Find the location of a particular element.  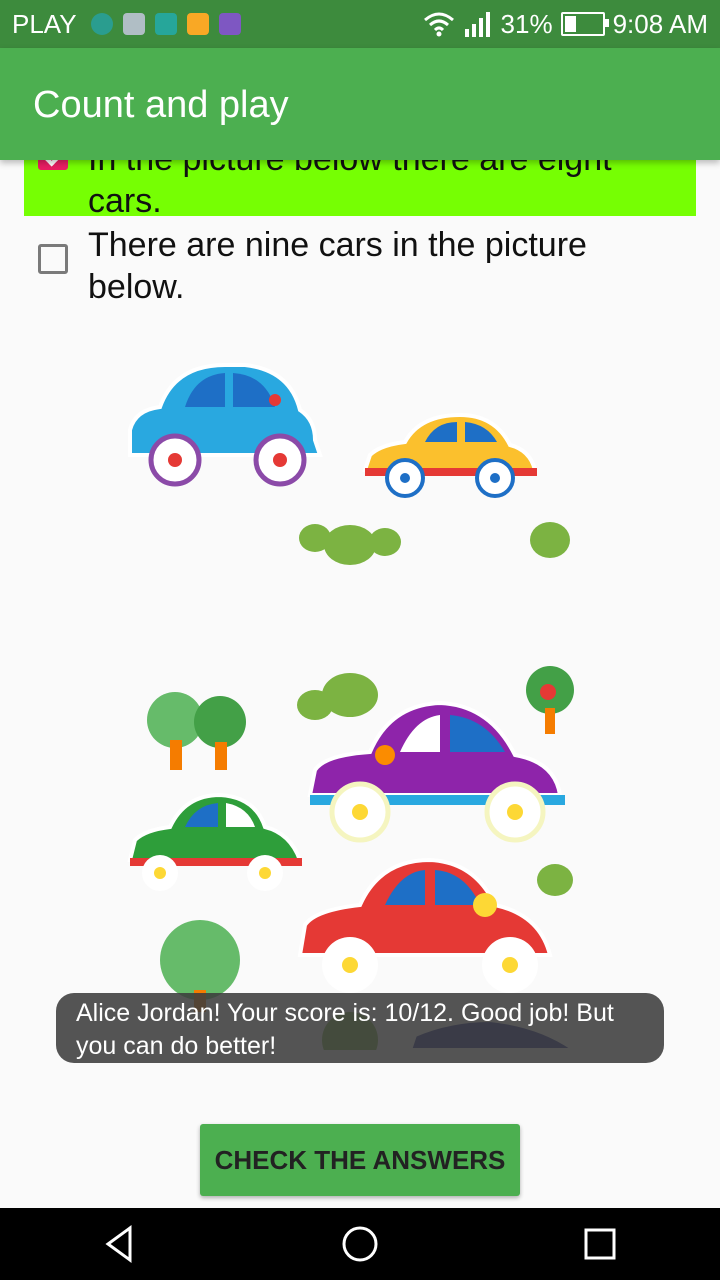

green-car is located at coordinates (215, 841).